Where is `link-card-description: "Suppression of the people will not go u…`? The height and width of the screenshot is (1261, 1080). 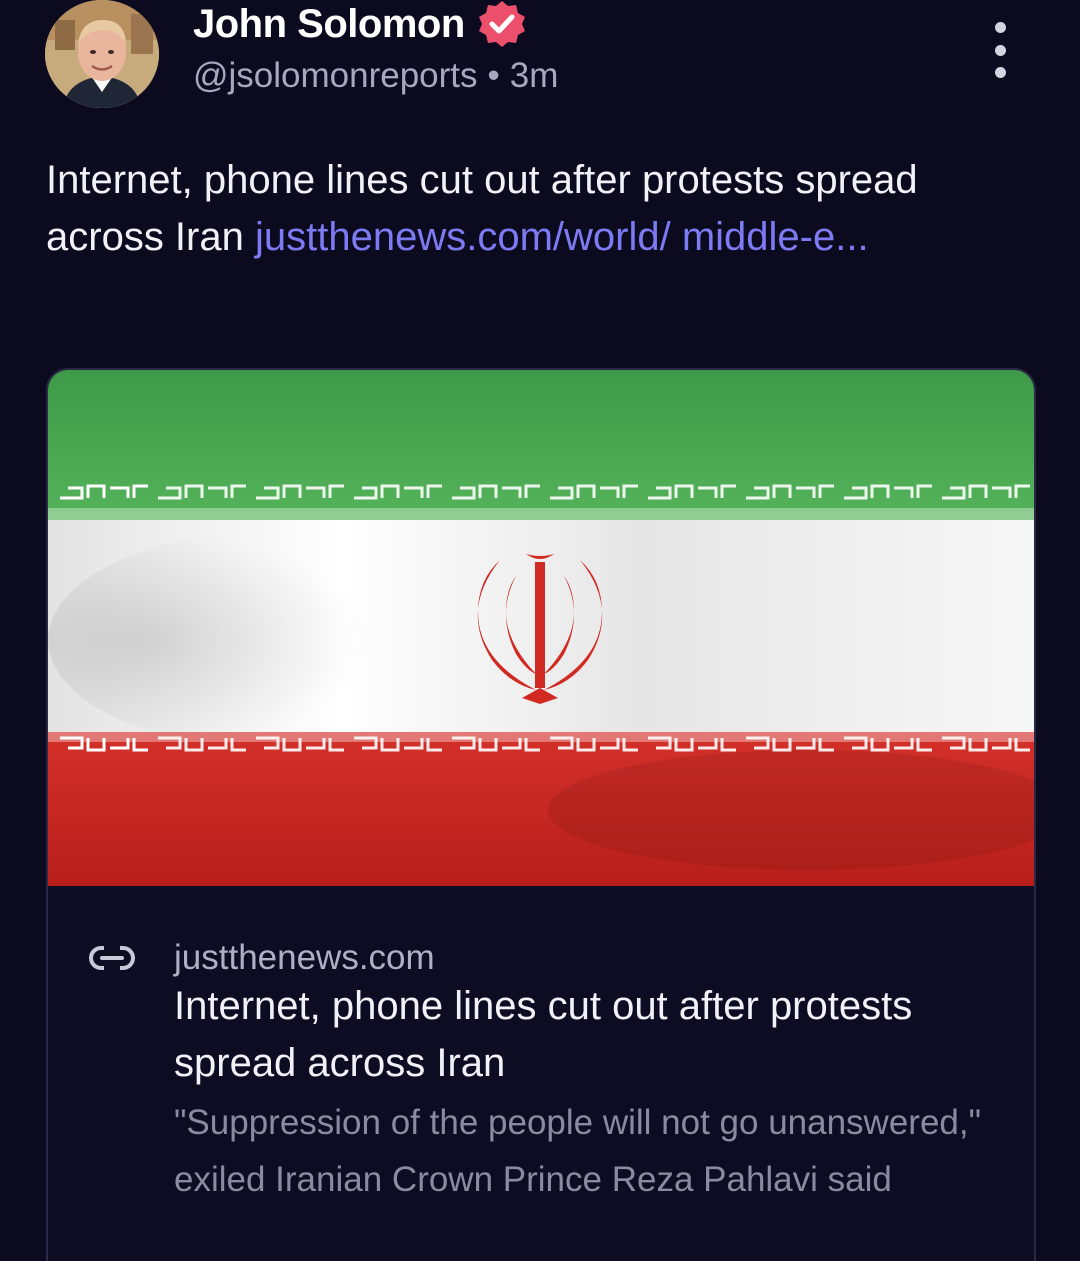
link-card-description: "Suppression of the people will not go u… is located at coordinates (578, 1151).